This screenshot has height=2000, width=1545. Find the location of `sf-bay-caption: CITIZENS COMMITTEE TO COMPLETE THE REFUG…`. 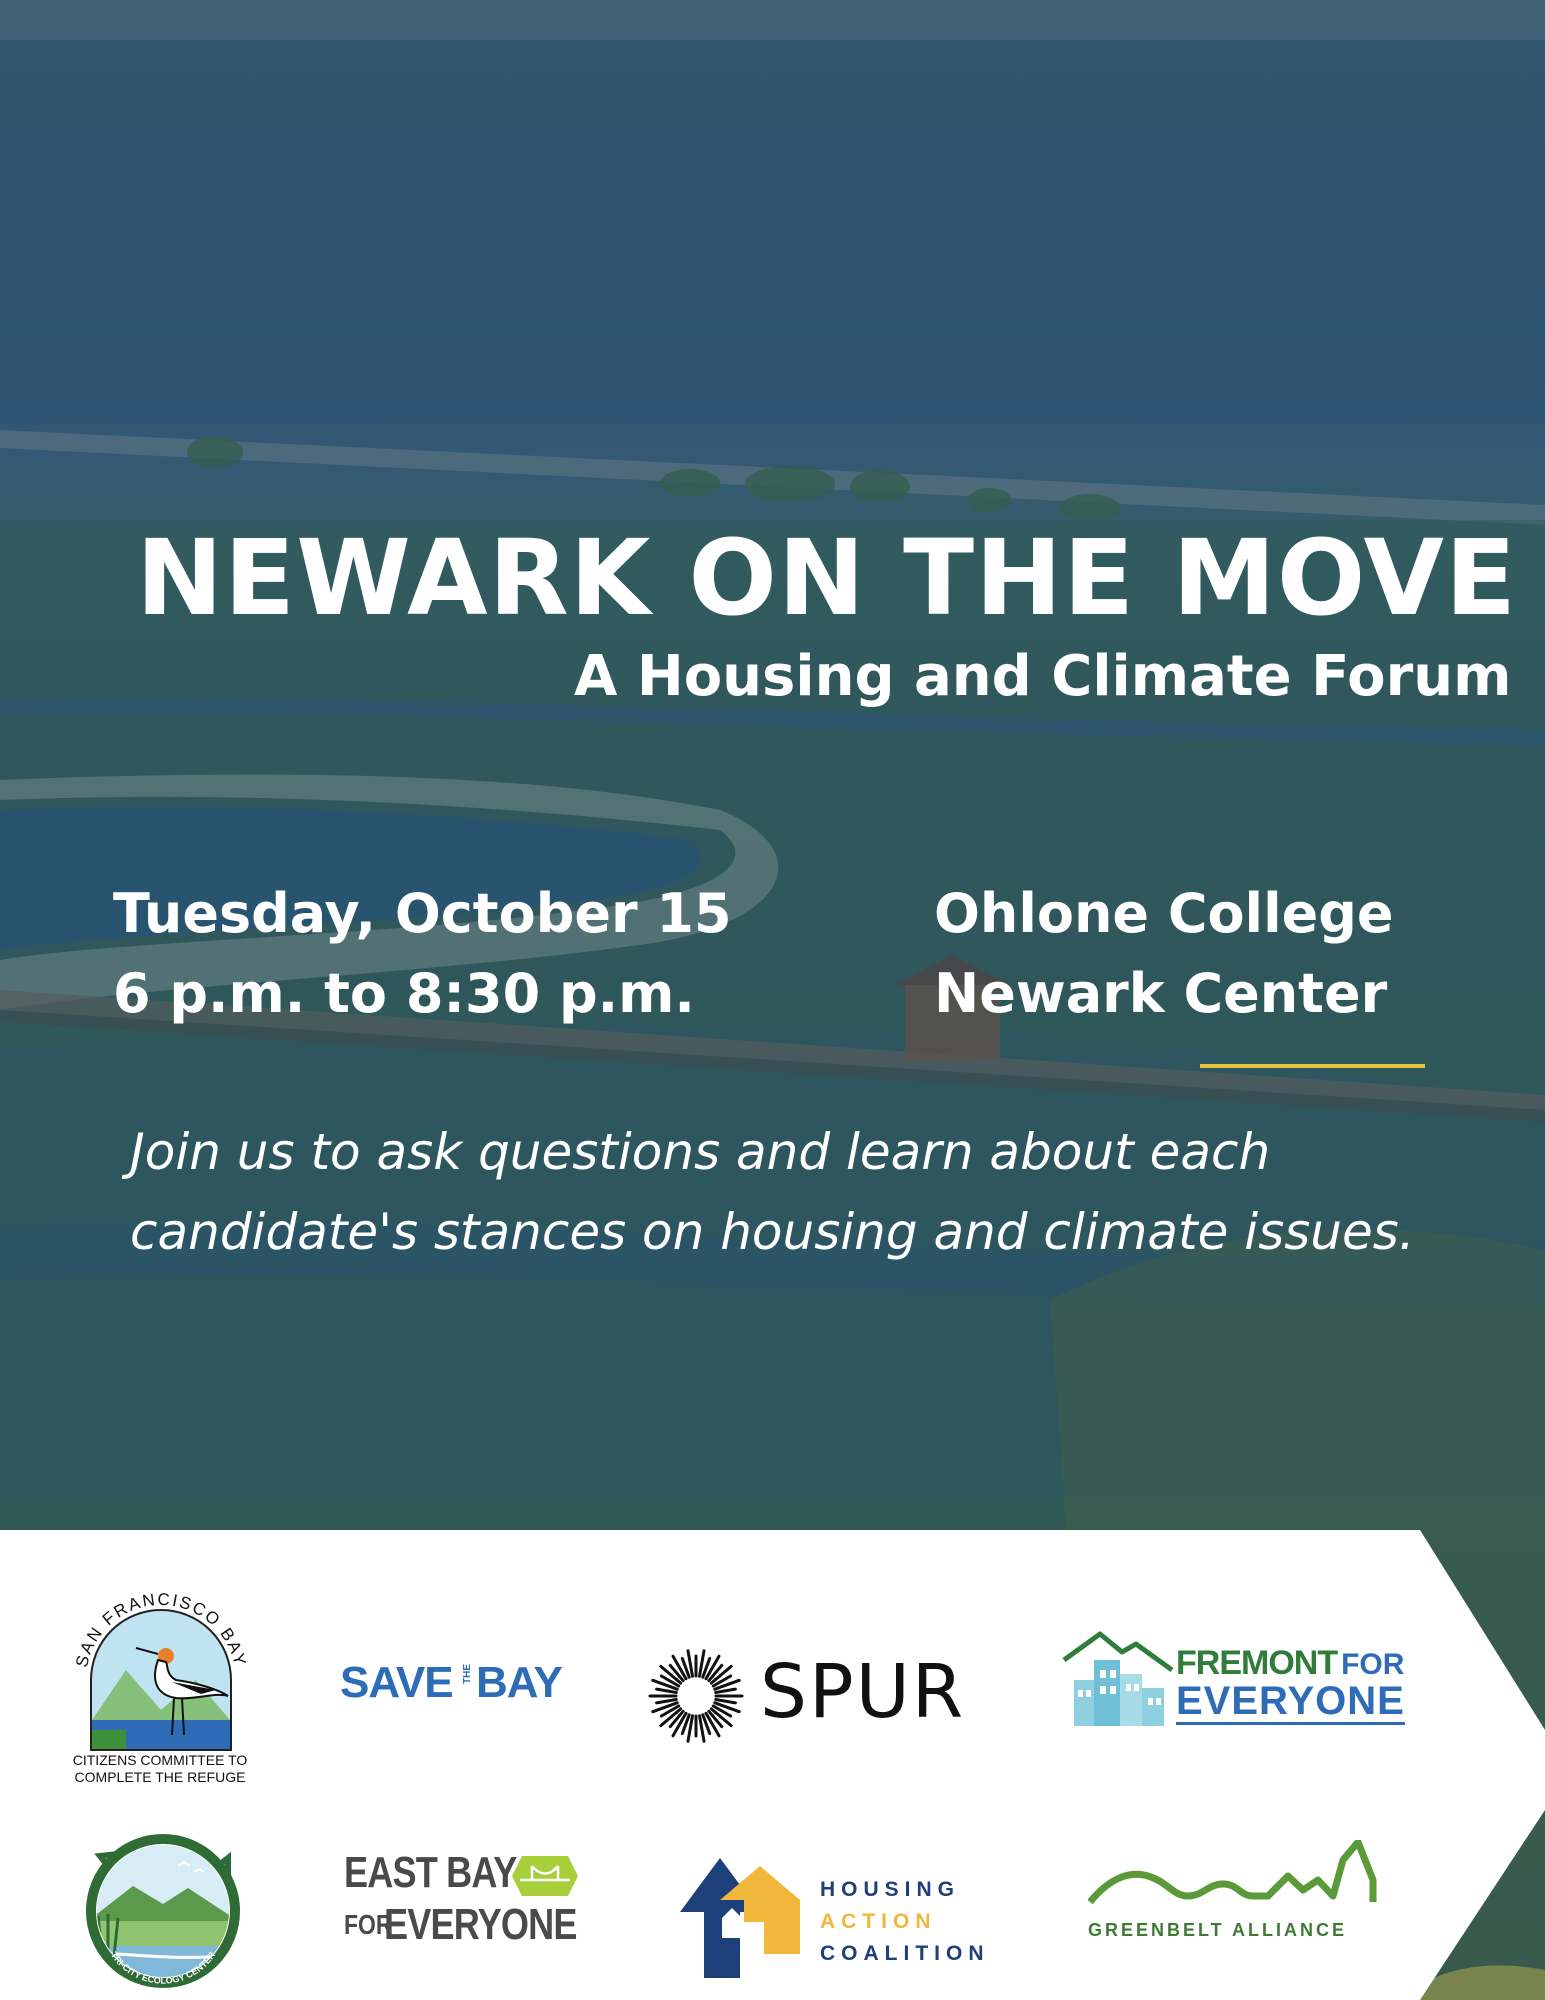

sf-bay-caption: CITIZENS COMMITTEE TO COMPLETE THE REFUG… is located at coordinates (160, 1769).